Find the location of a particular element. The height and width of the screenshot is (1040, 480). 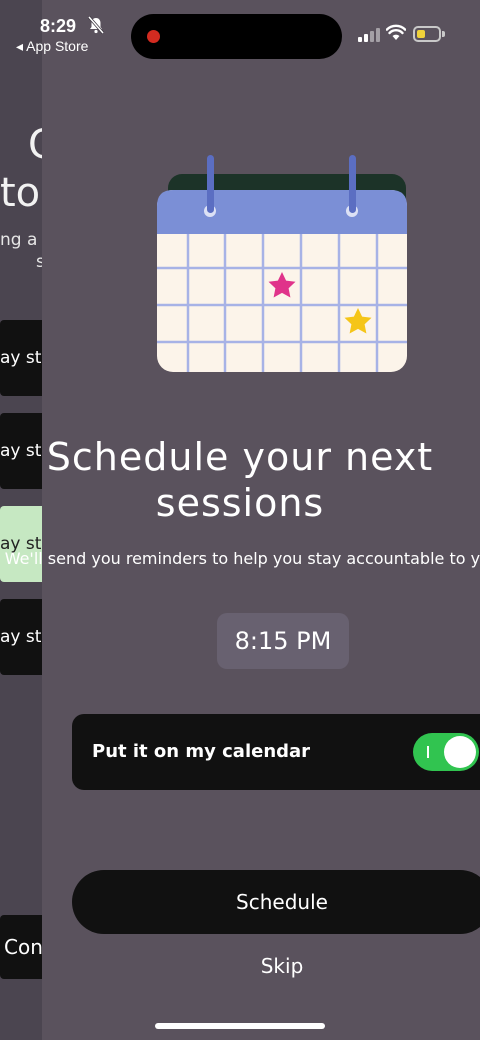

schedule-button: Schedule is located at coordinates (276, 902).